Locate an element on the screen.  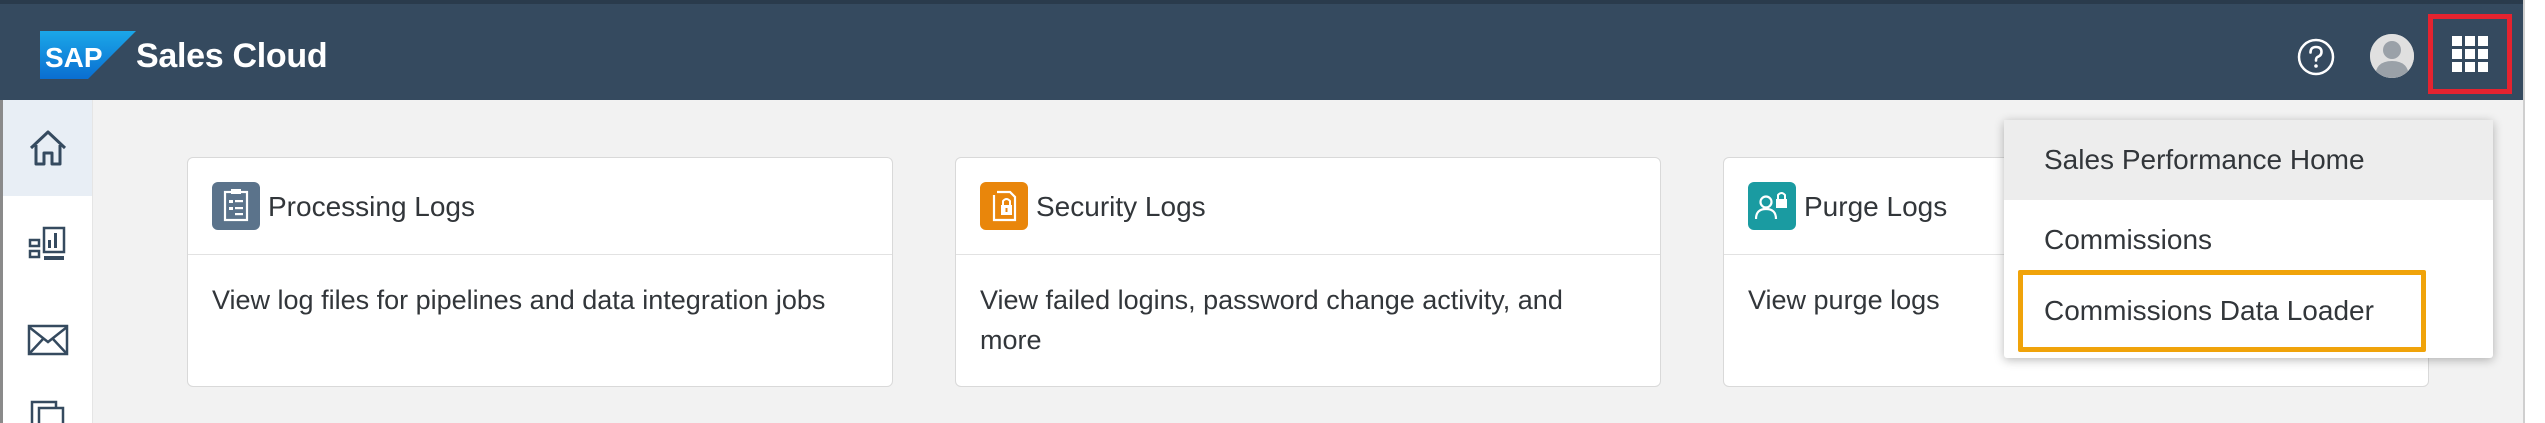
launchpad-button is located at coordinates (2470, 54).